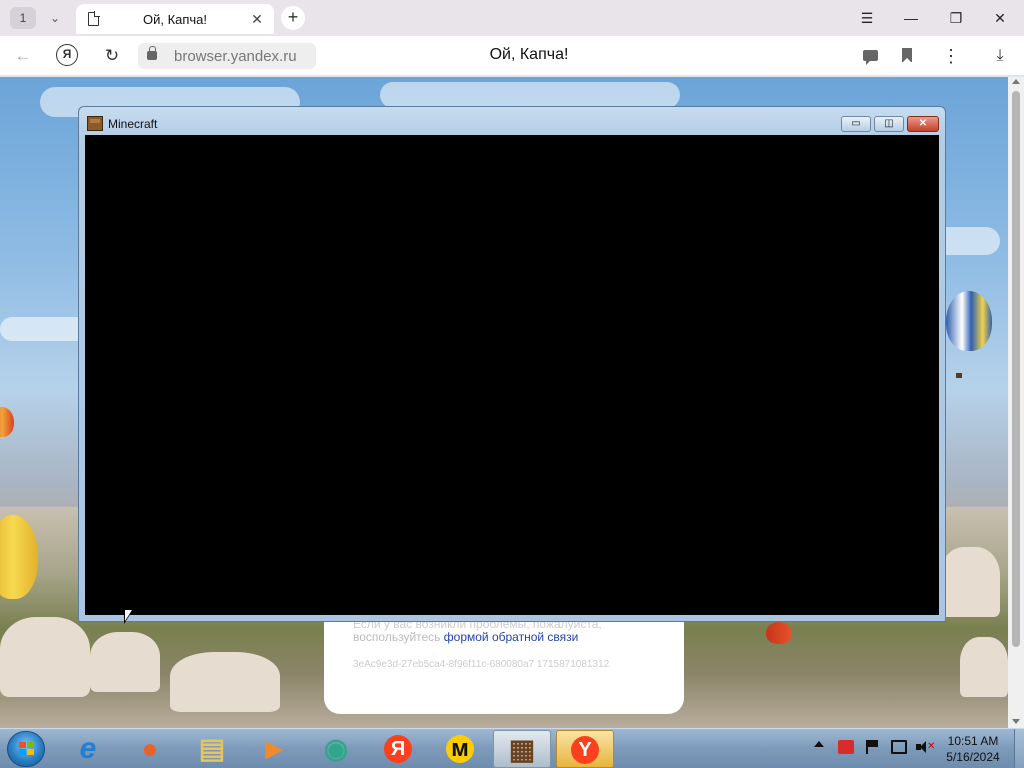  I want to click on taskbar-app-firefox: ●, so click(150, 749).